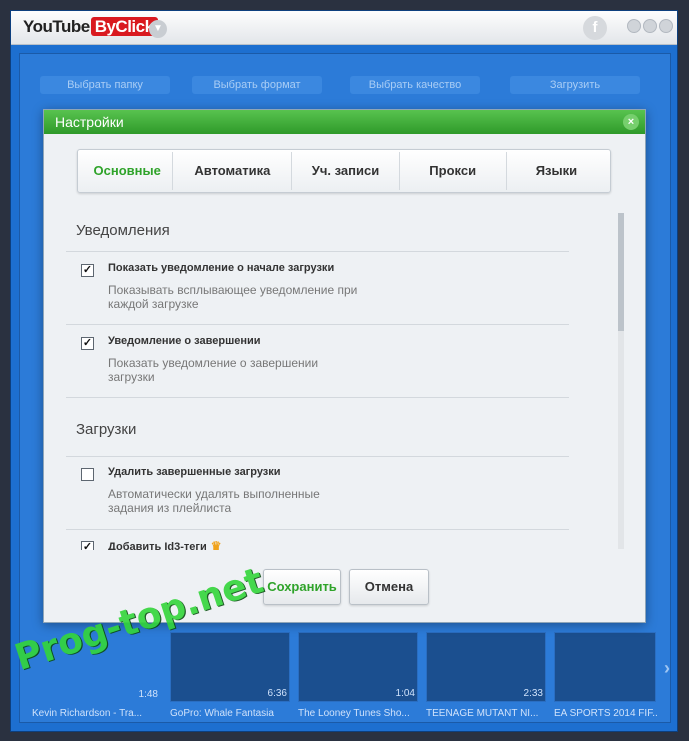 This screenshot has width=689, height=741. I want to click on step-select-format: Выбрать формат, so click(257, 85).